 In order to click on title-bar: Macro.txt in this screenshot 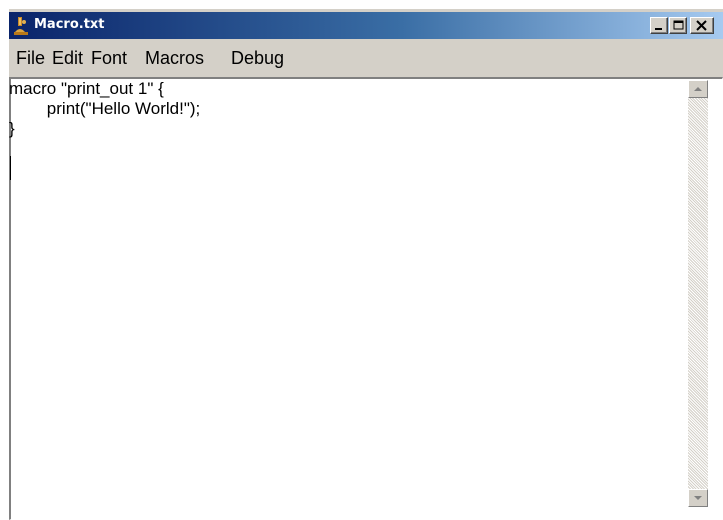, I will do `click(366, 25)`.